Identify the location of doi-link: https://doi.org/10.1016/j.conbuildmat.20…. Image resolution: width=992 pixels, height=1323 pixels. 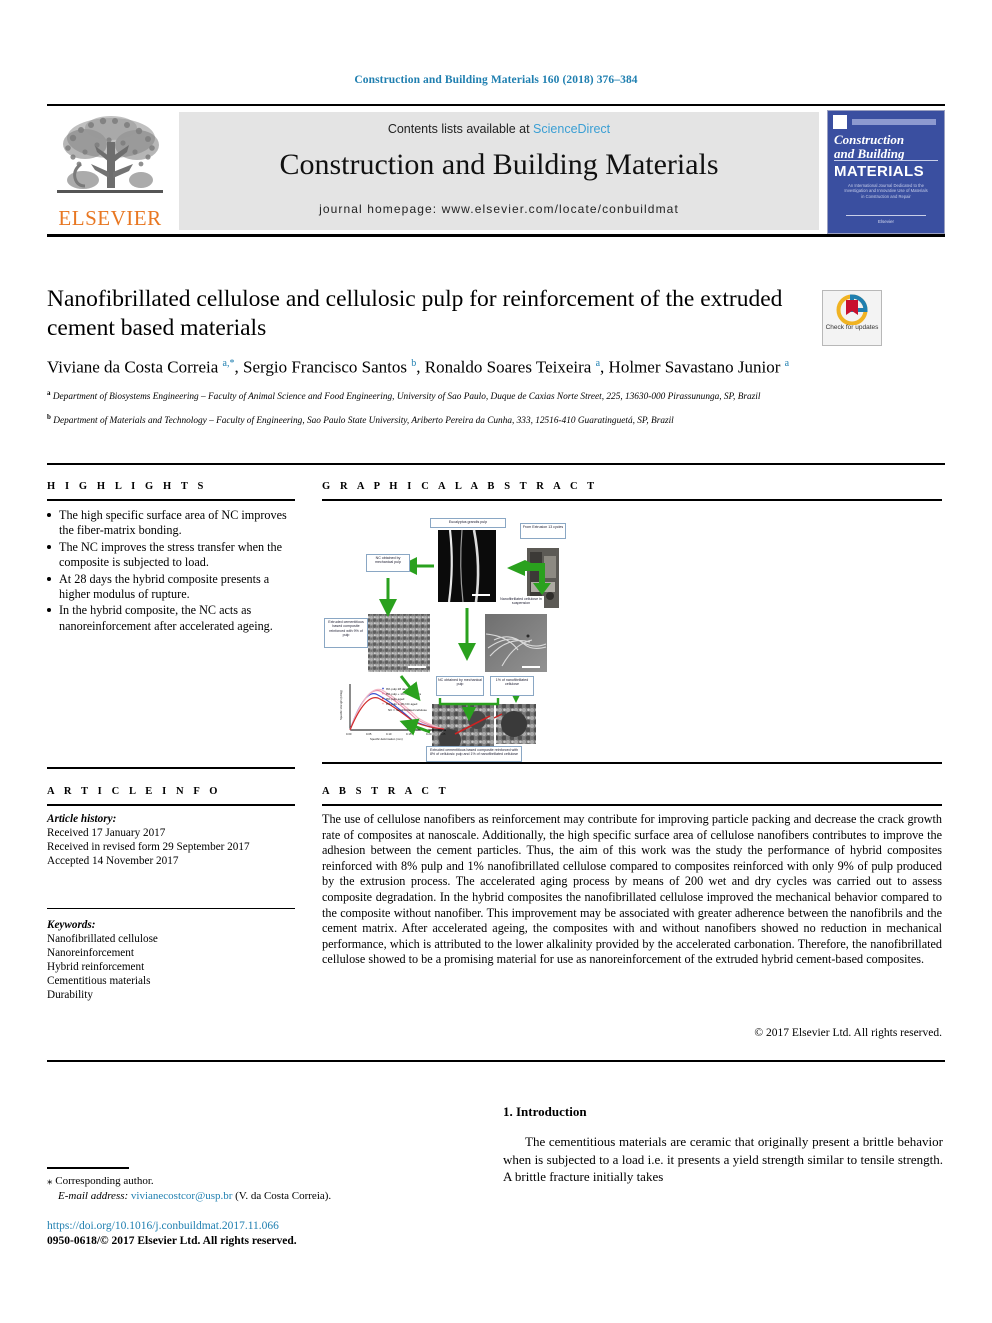
(163, 1226).